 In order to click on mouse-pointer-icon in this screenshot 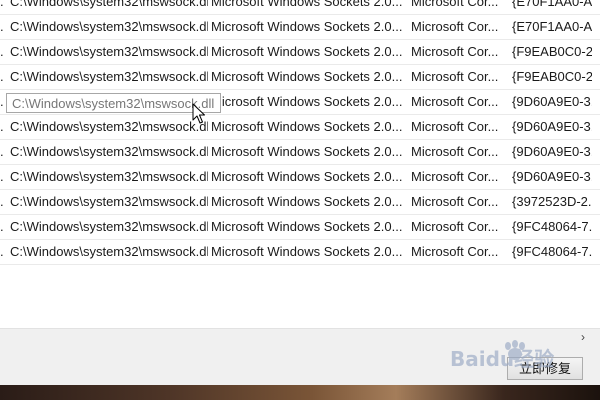, I will do `click(198, 113)`.